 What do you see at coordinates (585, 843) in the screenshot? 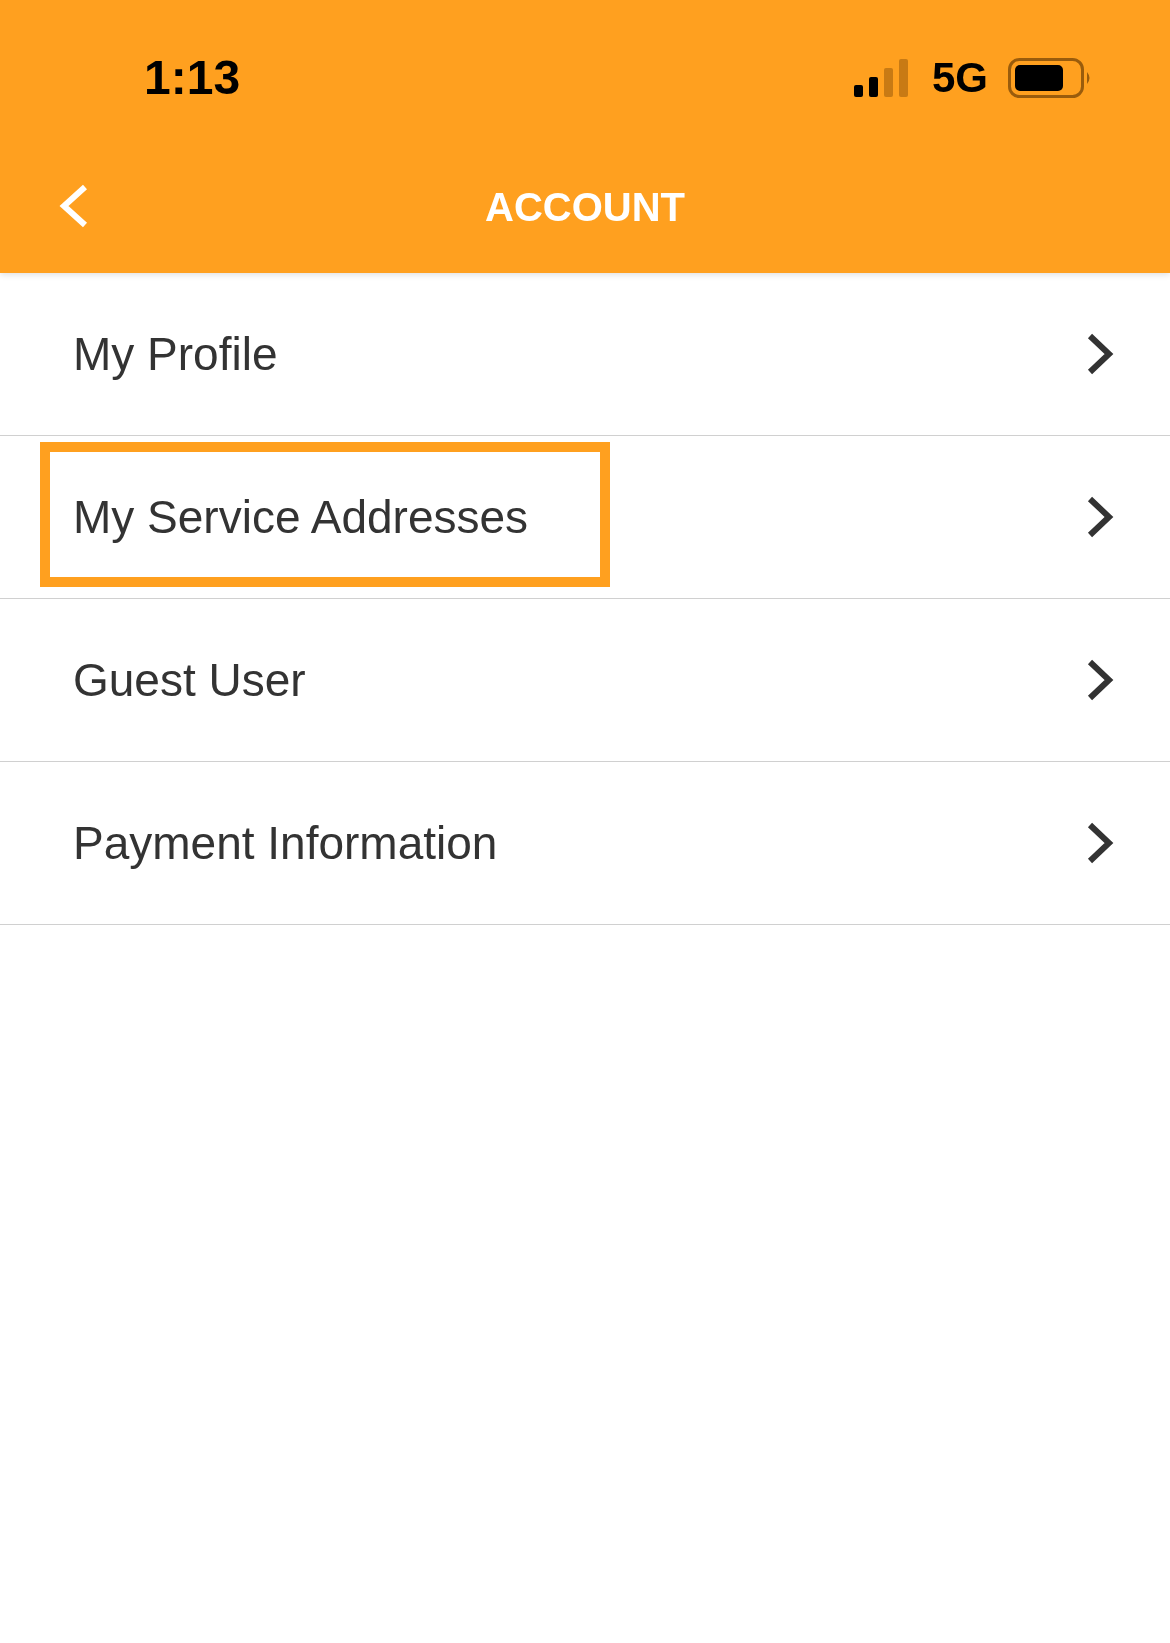
I see `menu-item: Payment Information` at bounding box center [585, 843].